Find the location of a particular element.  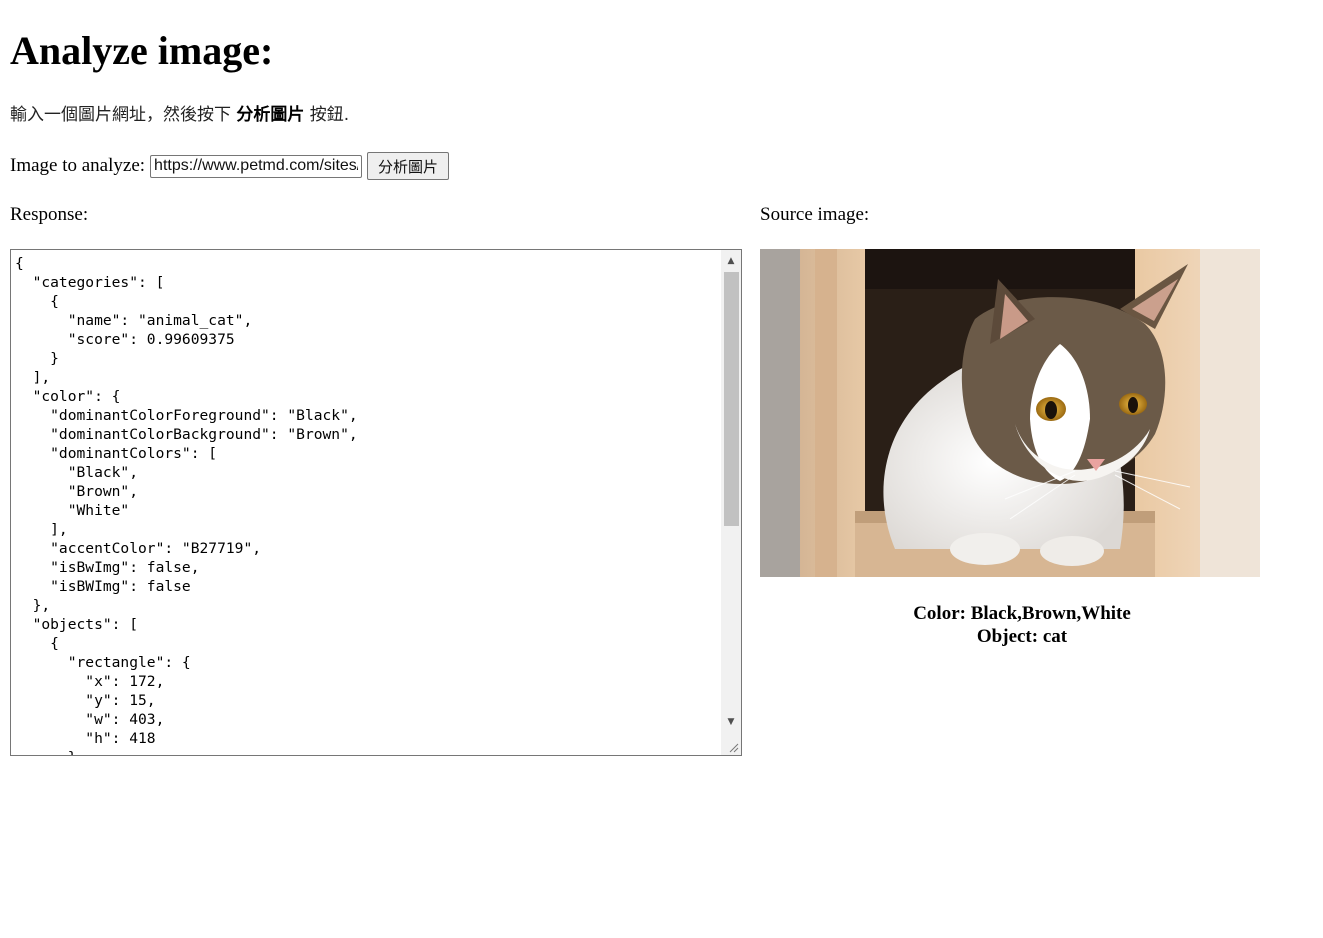

instructions-before: 輸入一個圖片網址，然後按下 is located at coordinates (123, 115).